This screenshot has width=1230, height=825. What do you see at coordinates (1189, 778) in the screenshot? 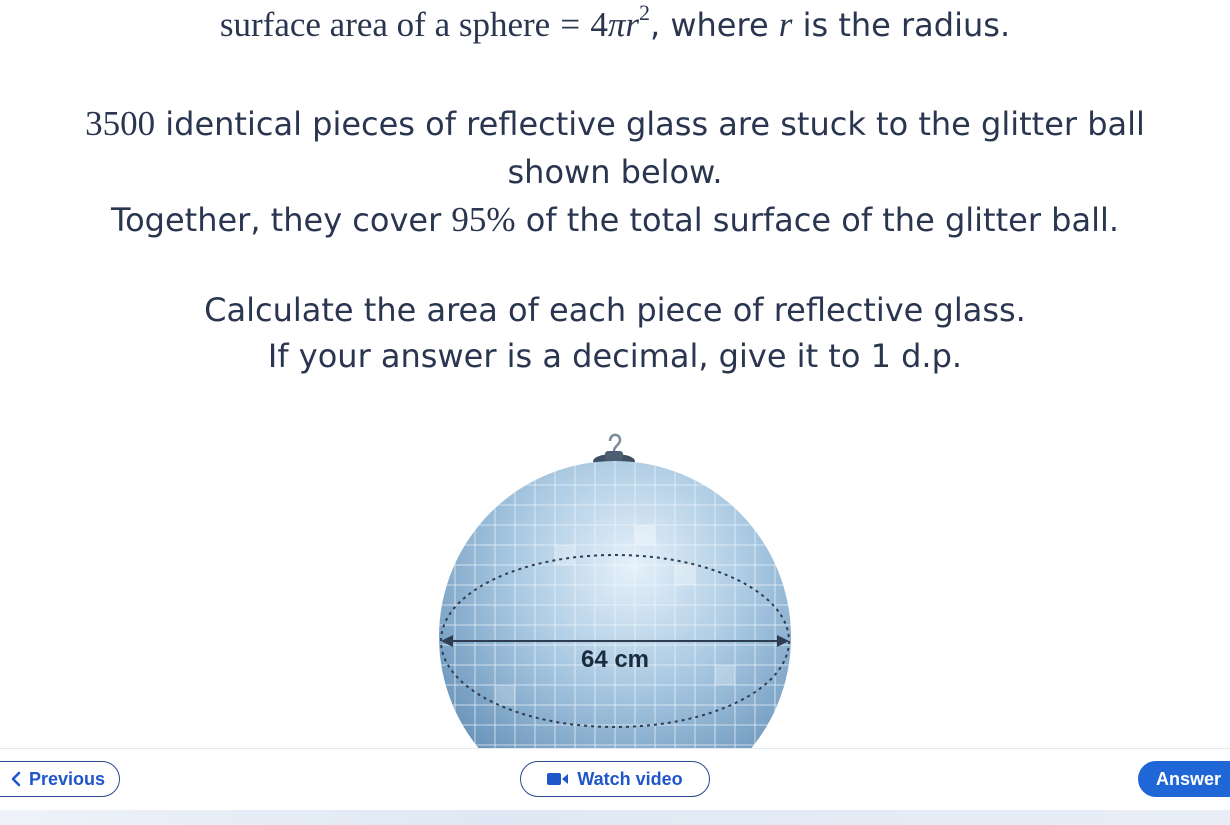
I see `answer-label: Answer` at bounding box center [1189, 778].